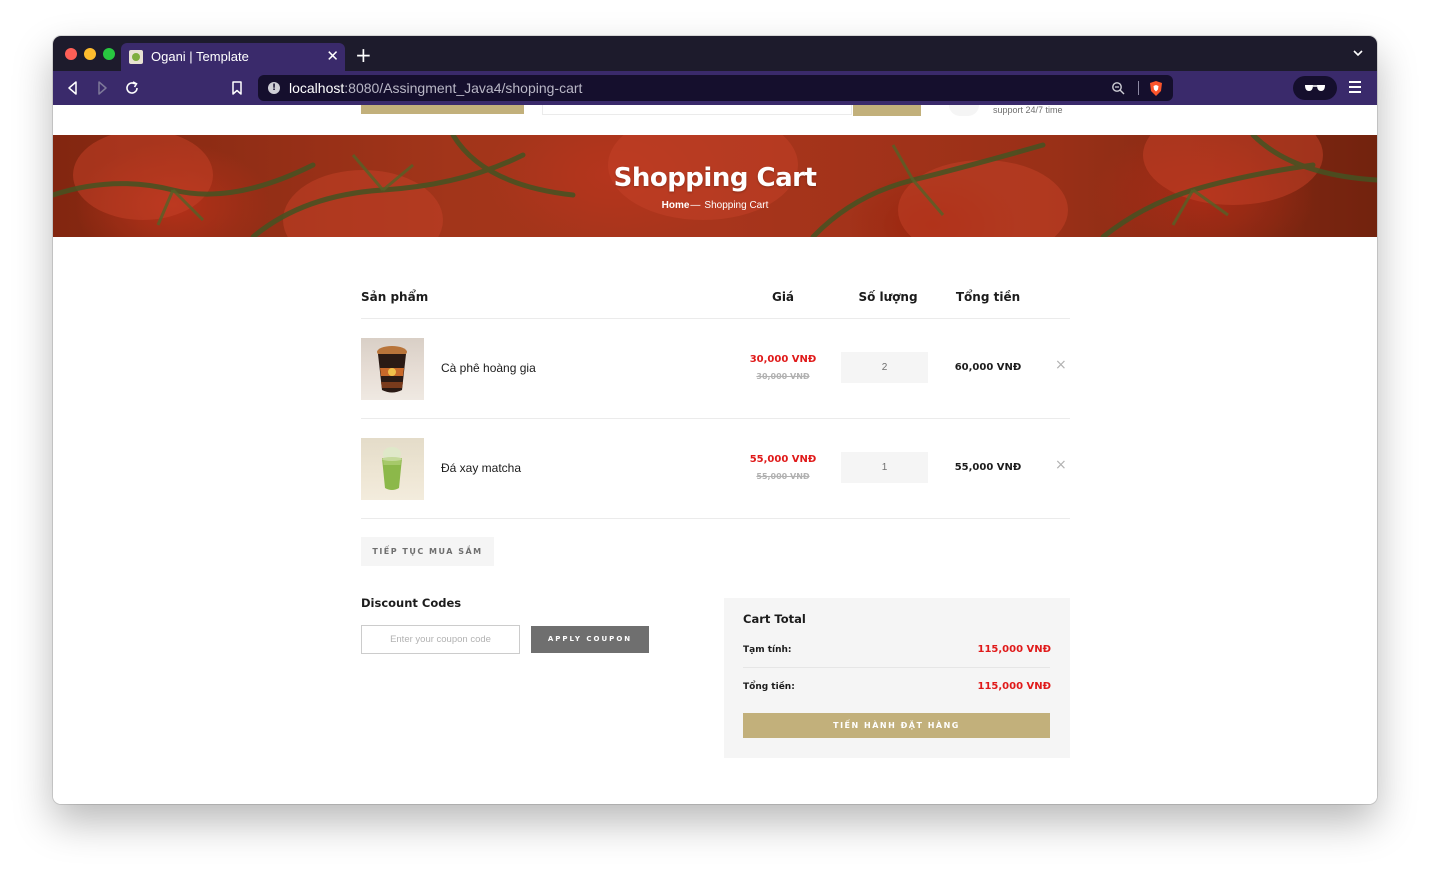  What do you see at coordinates (715, 53) in the screenshot?
I see `tab-bar: Ogani | Template ✕ +` at bounding box center [715, 53].